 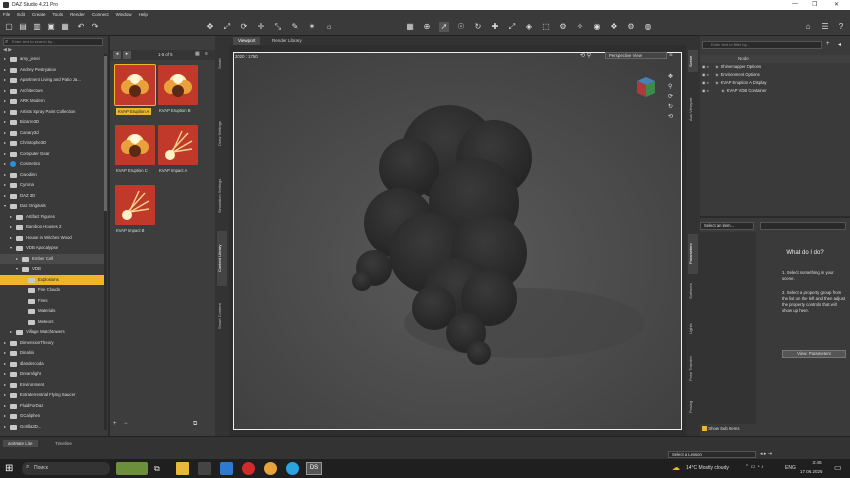 I want to click on taskbar-search: Поиск, so click(x=66, y=468).